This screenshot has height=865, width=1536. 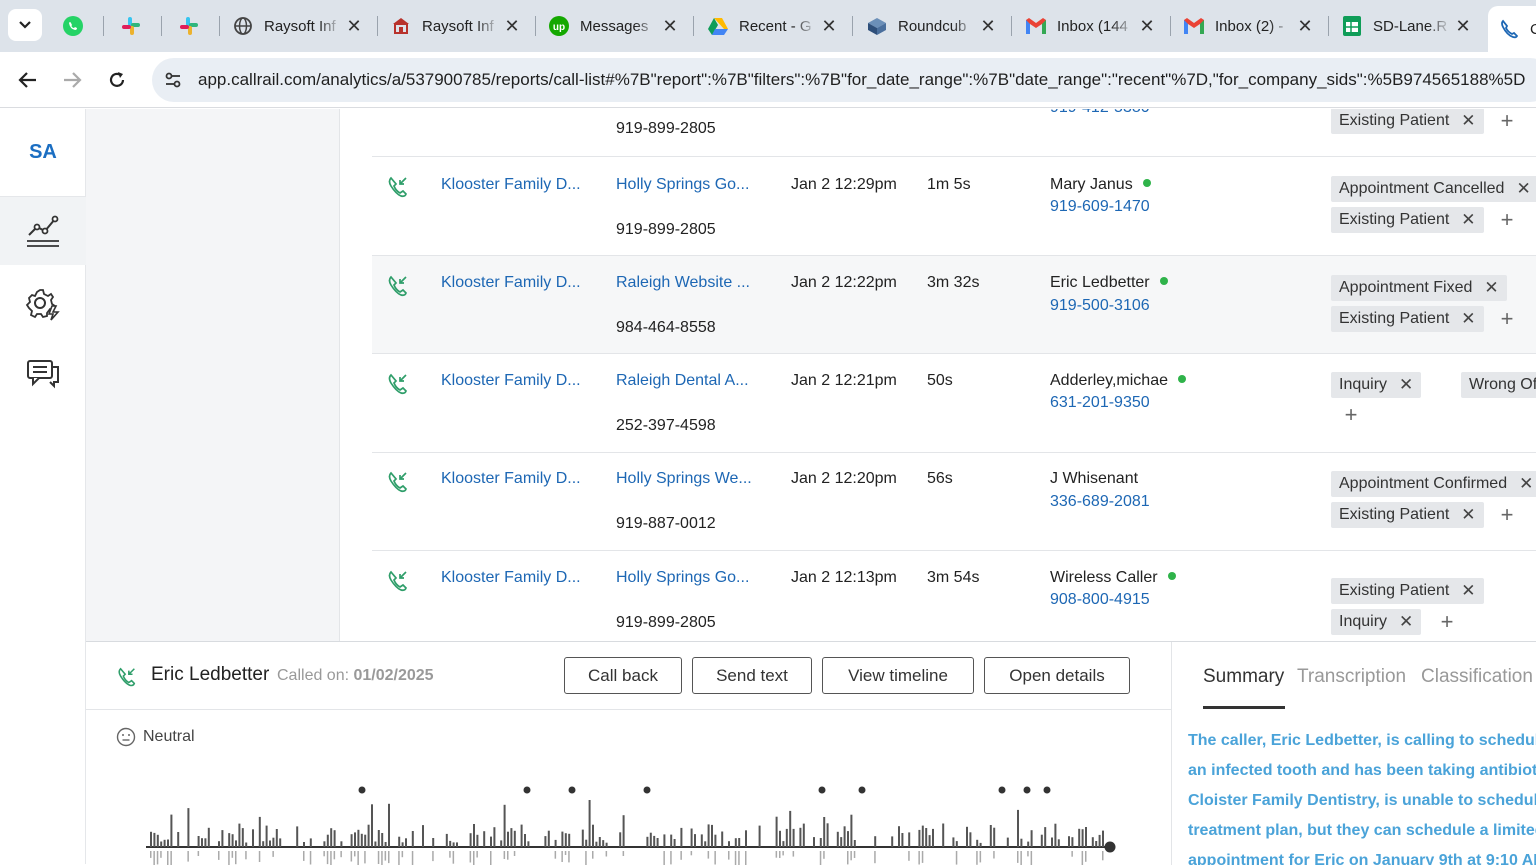 I want to click on reload-button, so click(x=117, y=80).